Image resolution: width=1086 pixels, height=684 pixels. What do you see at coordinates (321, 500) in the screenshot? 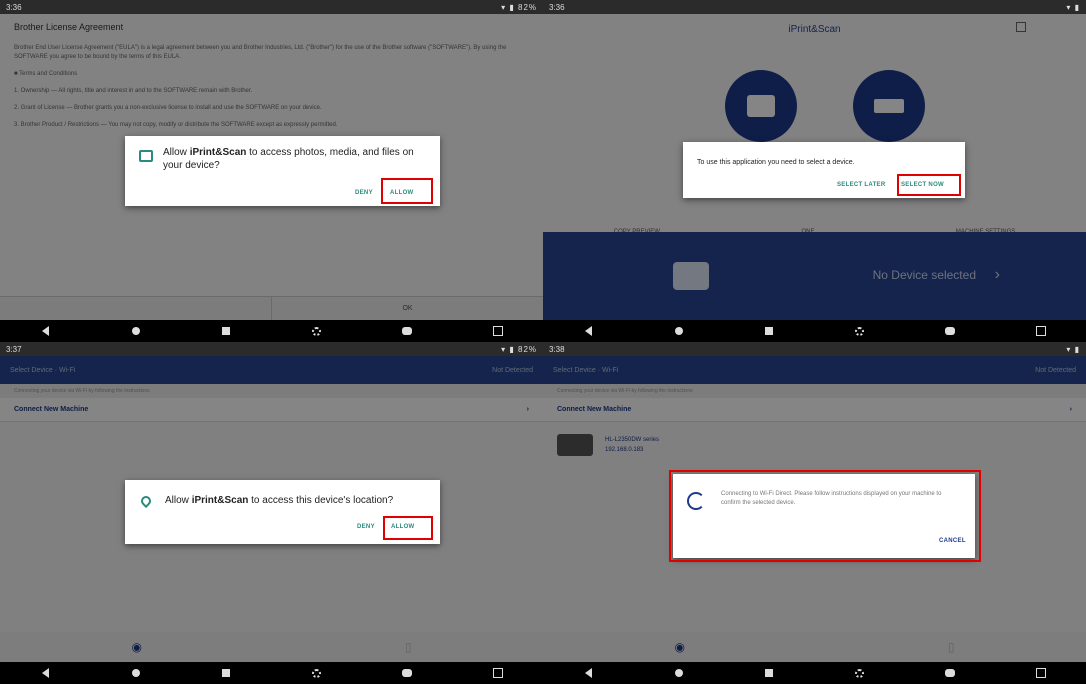
I see `dialog-text-post: to access this device's location?` at bounding box center [321, 500].